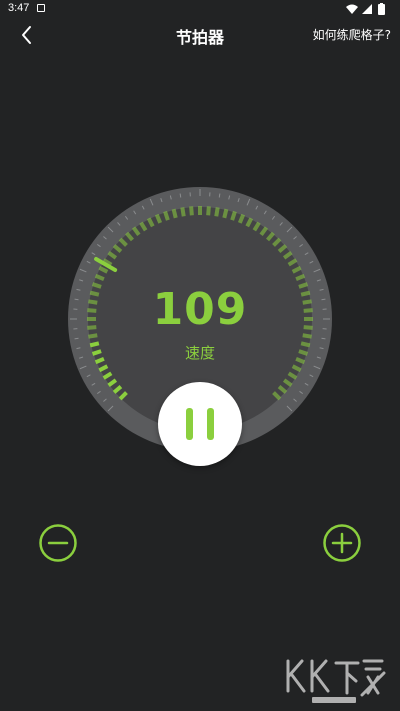 Image resolution: width=400 pixels, height=711 pixels. What do you see at coordinates (381, 9) in the screenshot?
I see `battery-icon` at bounding box center [381, 9].